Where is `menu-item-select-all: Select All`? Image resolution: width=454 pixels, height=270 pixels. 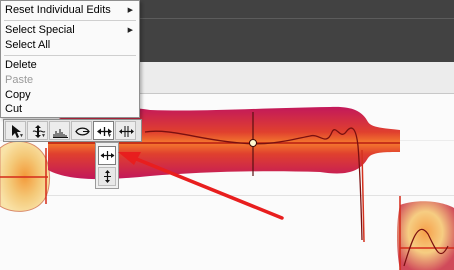
menu-item-select-all: Select All is located at coordinates (27, 45).